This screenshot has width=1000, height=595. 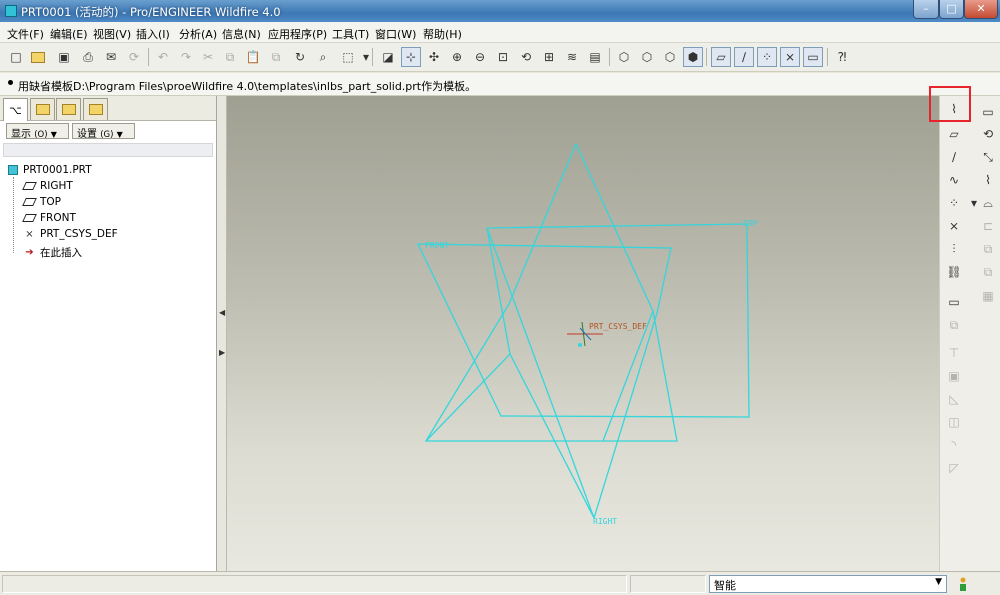 I want to click on cut-icon: ✂, so click(x=208, y=57).